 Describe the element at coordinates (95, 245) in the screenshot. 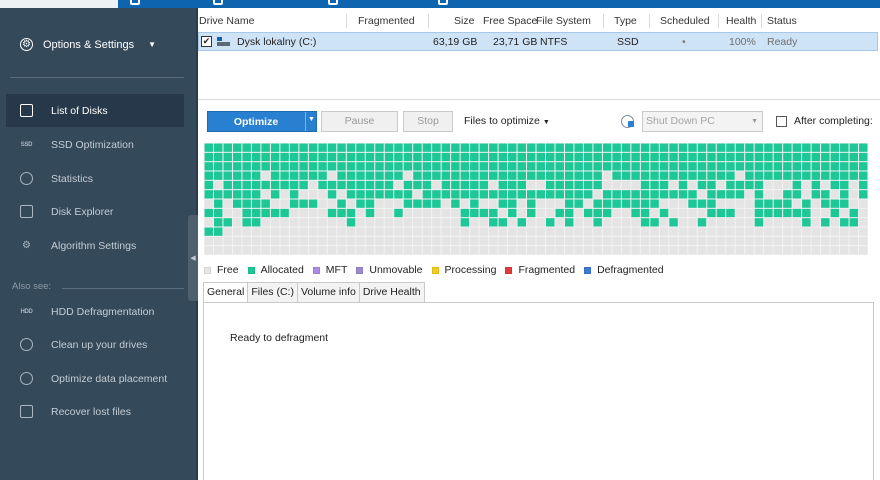

I see `sidebar-item-algorithm-settings: ⚙ Algorithm Settings` at that location.